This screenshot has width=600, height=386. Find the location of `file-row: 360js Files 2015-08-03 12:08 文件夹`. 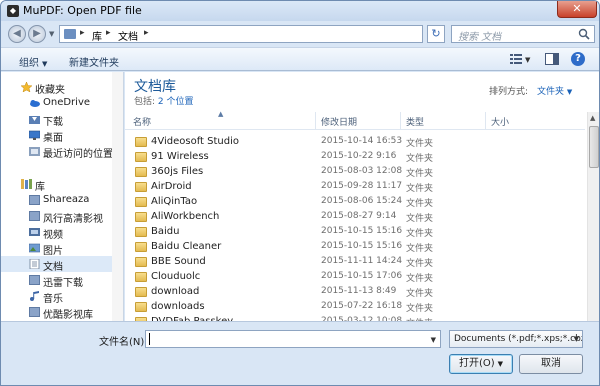

file-row: 360js Files 2015-08-03 12:08 文件夹 is located at coordinates (355, 171).